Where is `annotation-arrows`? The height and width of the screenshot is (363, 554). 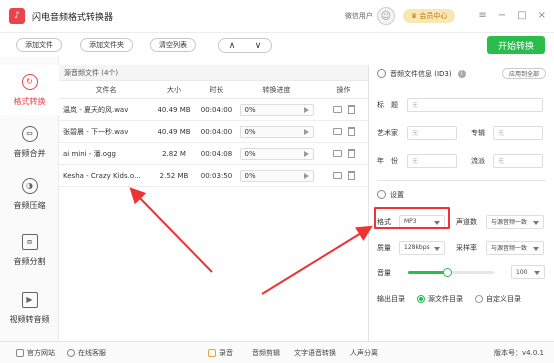 annotation-arrows is located at coordinates (251, 241).